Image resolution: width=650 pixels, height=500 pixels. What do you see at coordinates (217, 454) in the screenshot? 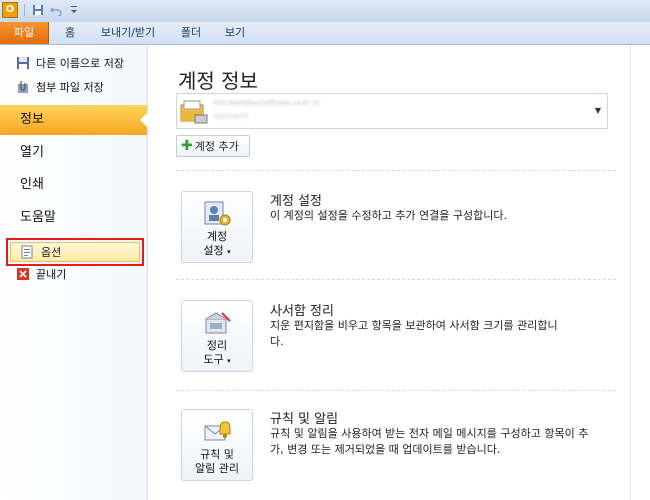
I see `rules-label-line1: 규칙 및` at bounding box center [217, 454].